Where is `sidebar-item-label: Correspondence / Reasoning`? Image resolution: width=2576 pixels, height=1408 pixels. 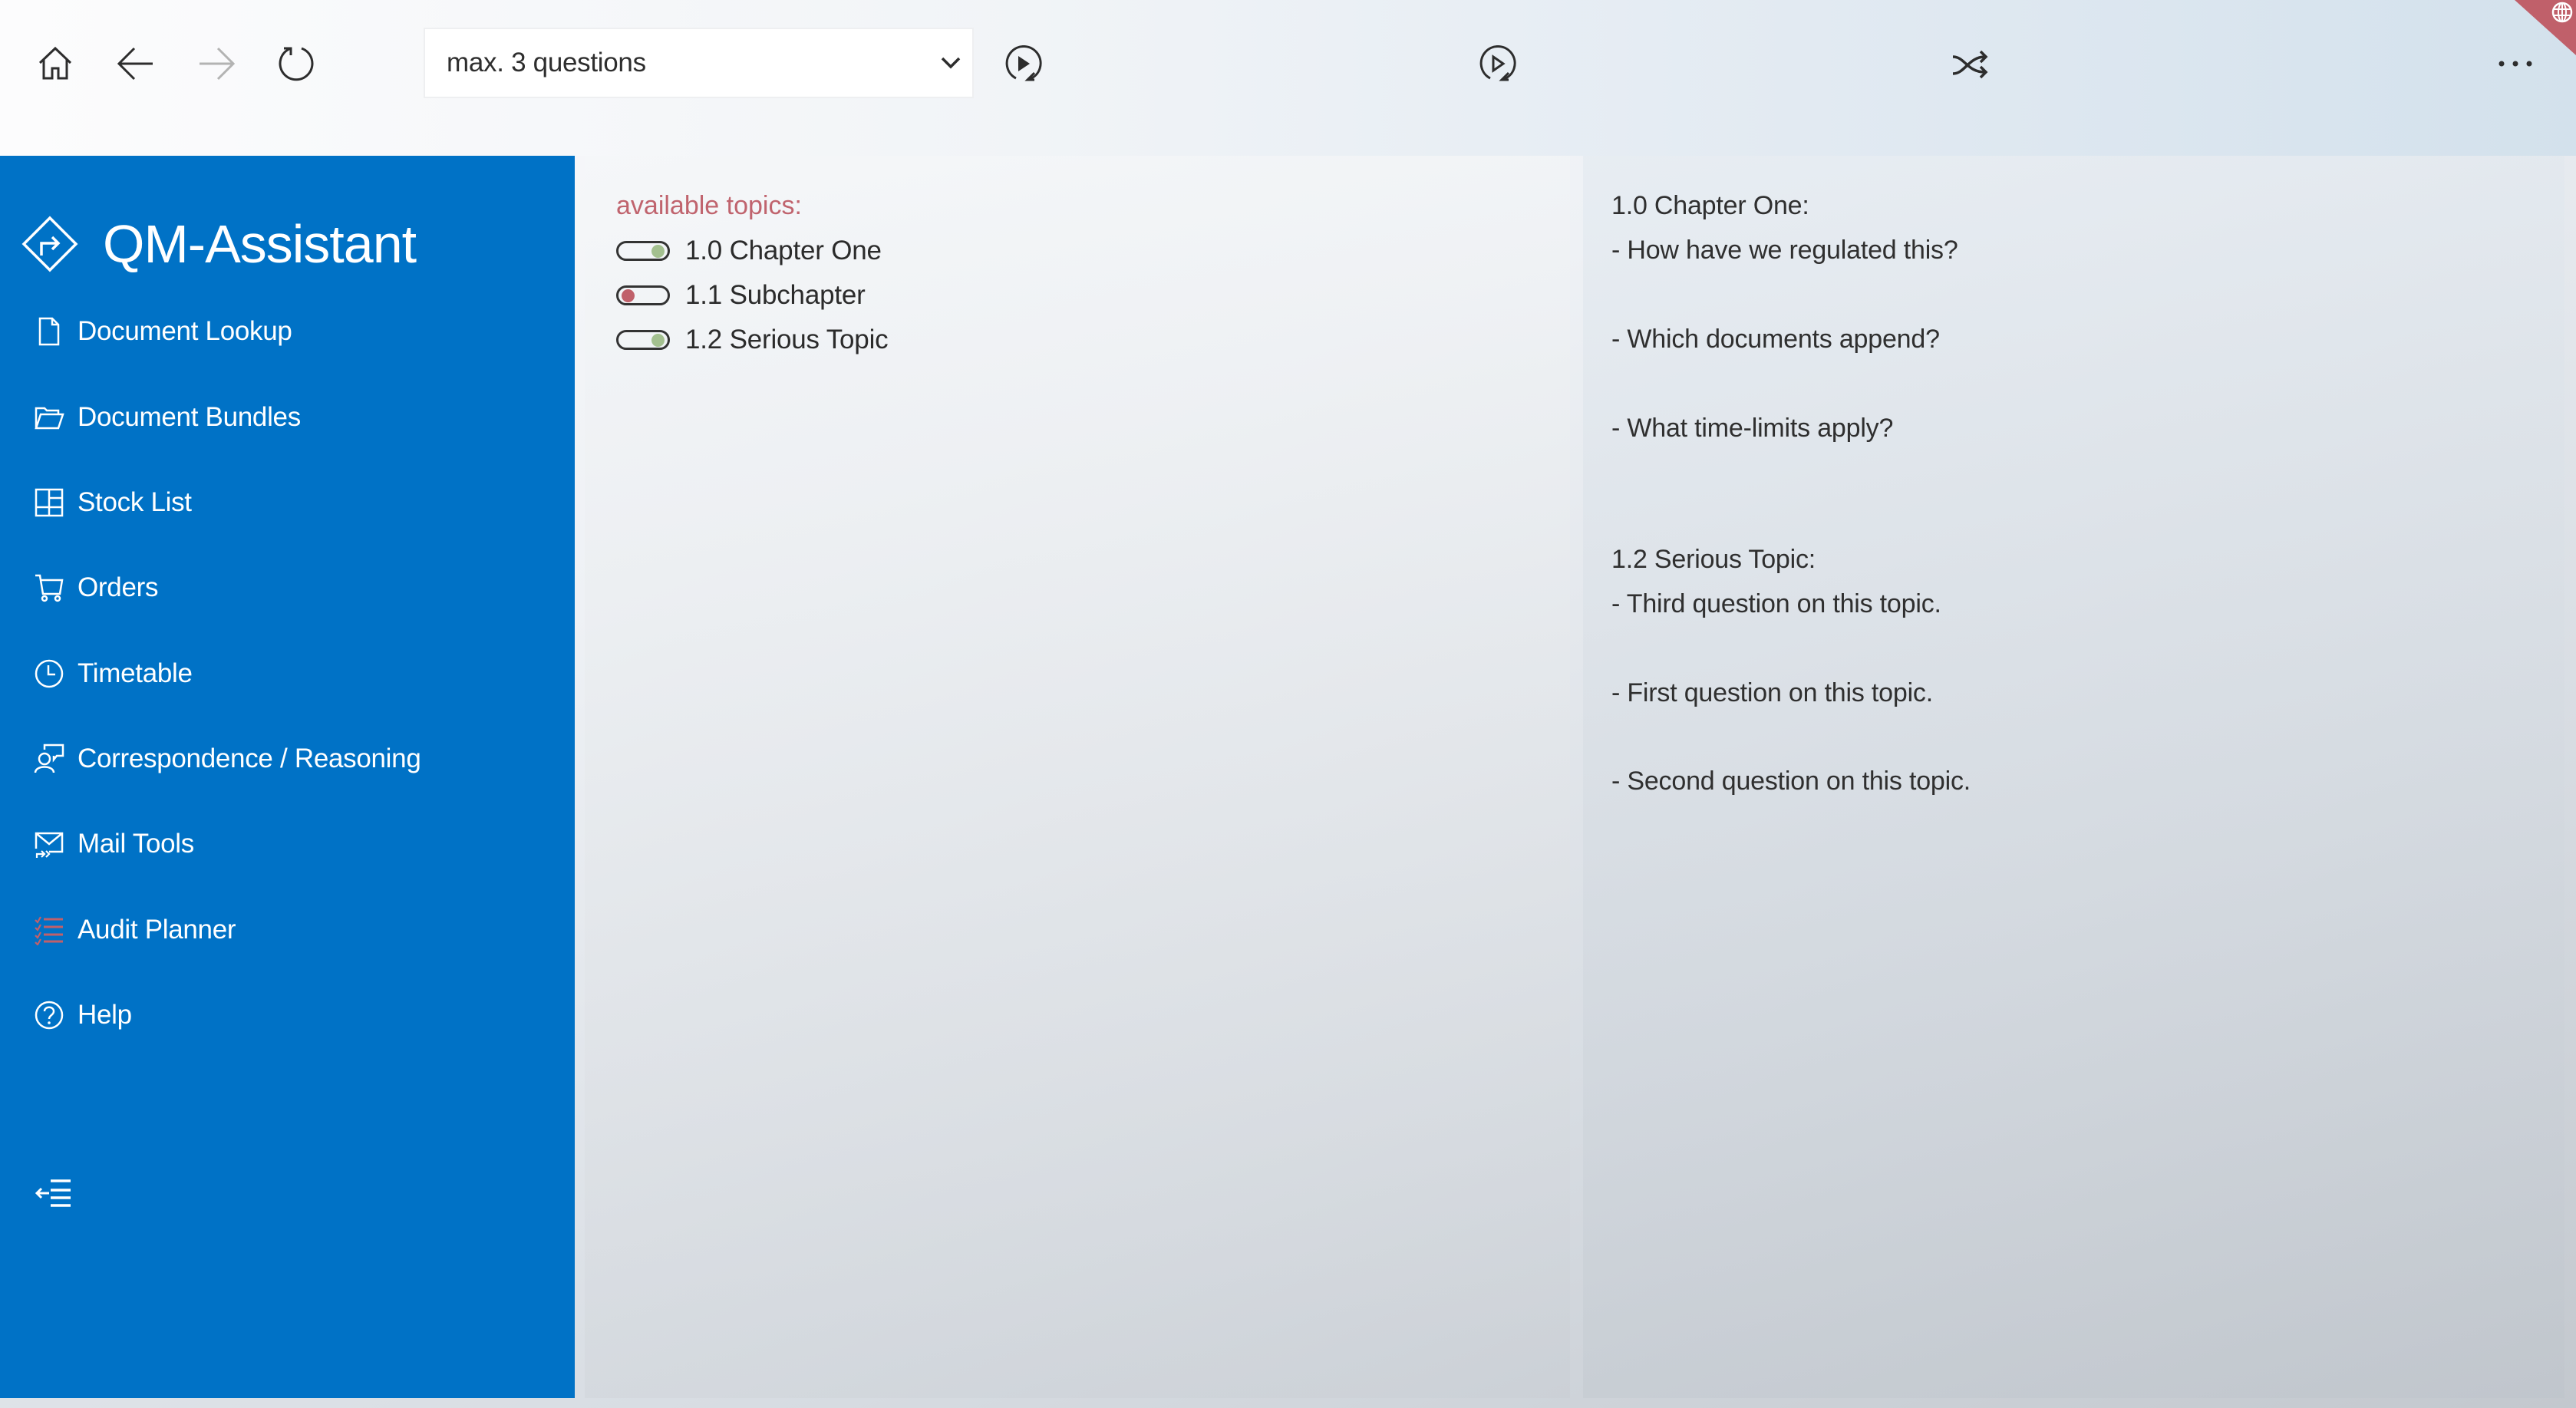 sidebar-item-label: Correspondence / Reasoning is located at coordinates (249, 758).